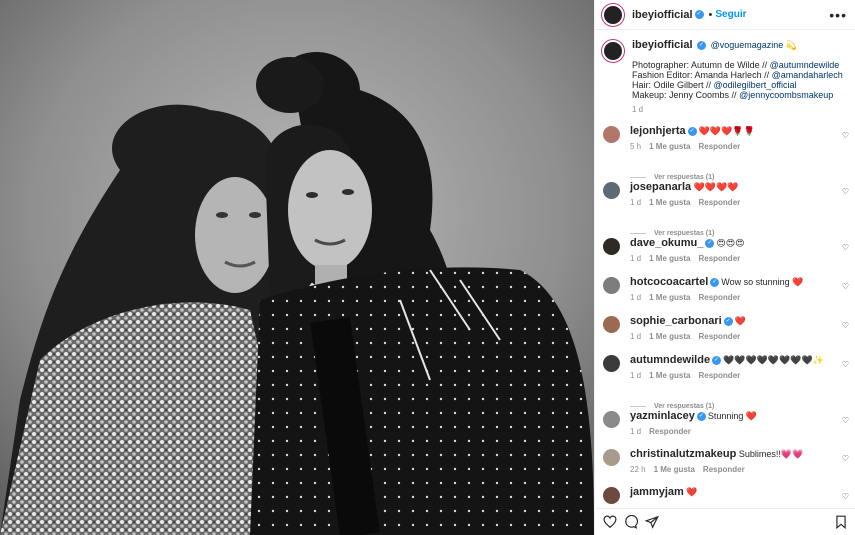 Image resolution: width=855 pixels, height=535 pixels. Describe the element at coordinates (755, 85) in the screenshot. I see `credit-handle: @odilegilbert_official` at that location.